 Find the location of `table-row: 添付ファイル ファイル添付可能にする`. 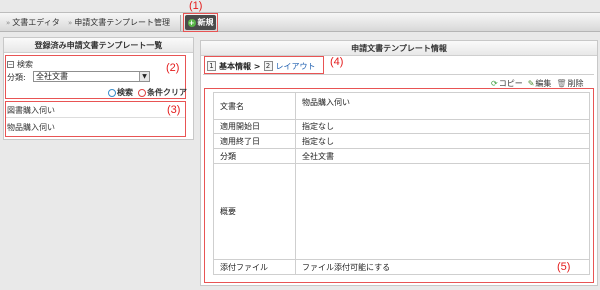

table-row: 添付ファイル ファイル添付可能にする is located at coordinates (401, 267).